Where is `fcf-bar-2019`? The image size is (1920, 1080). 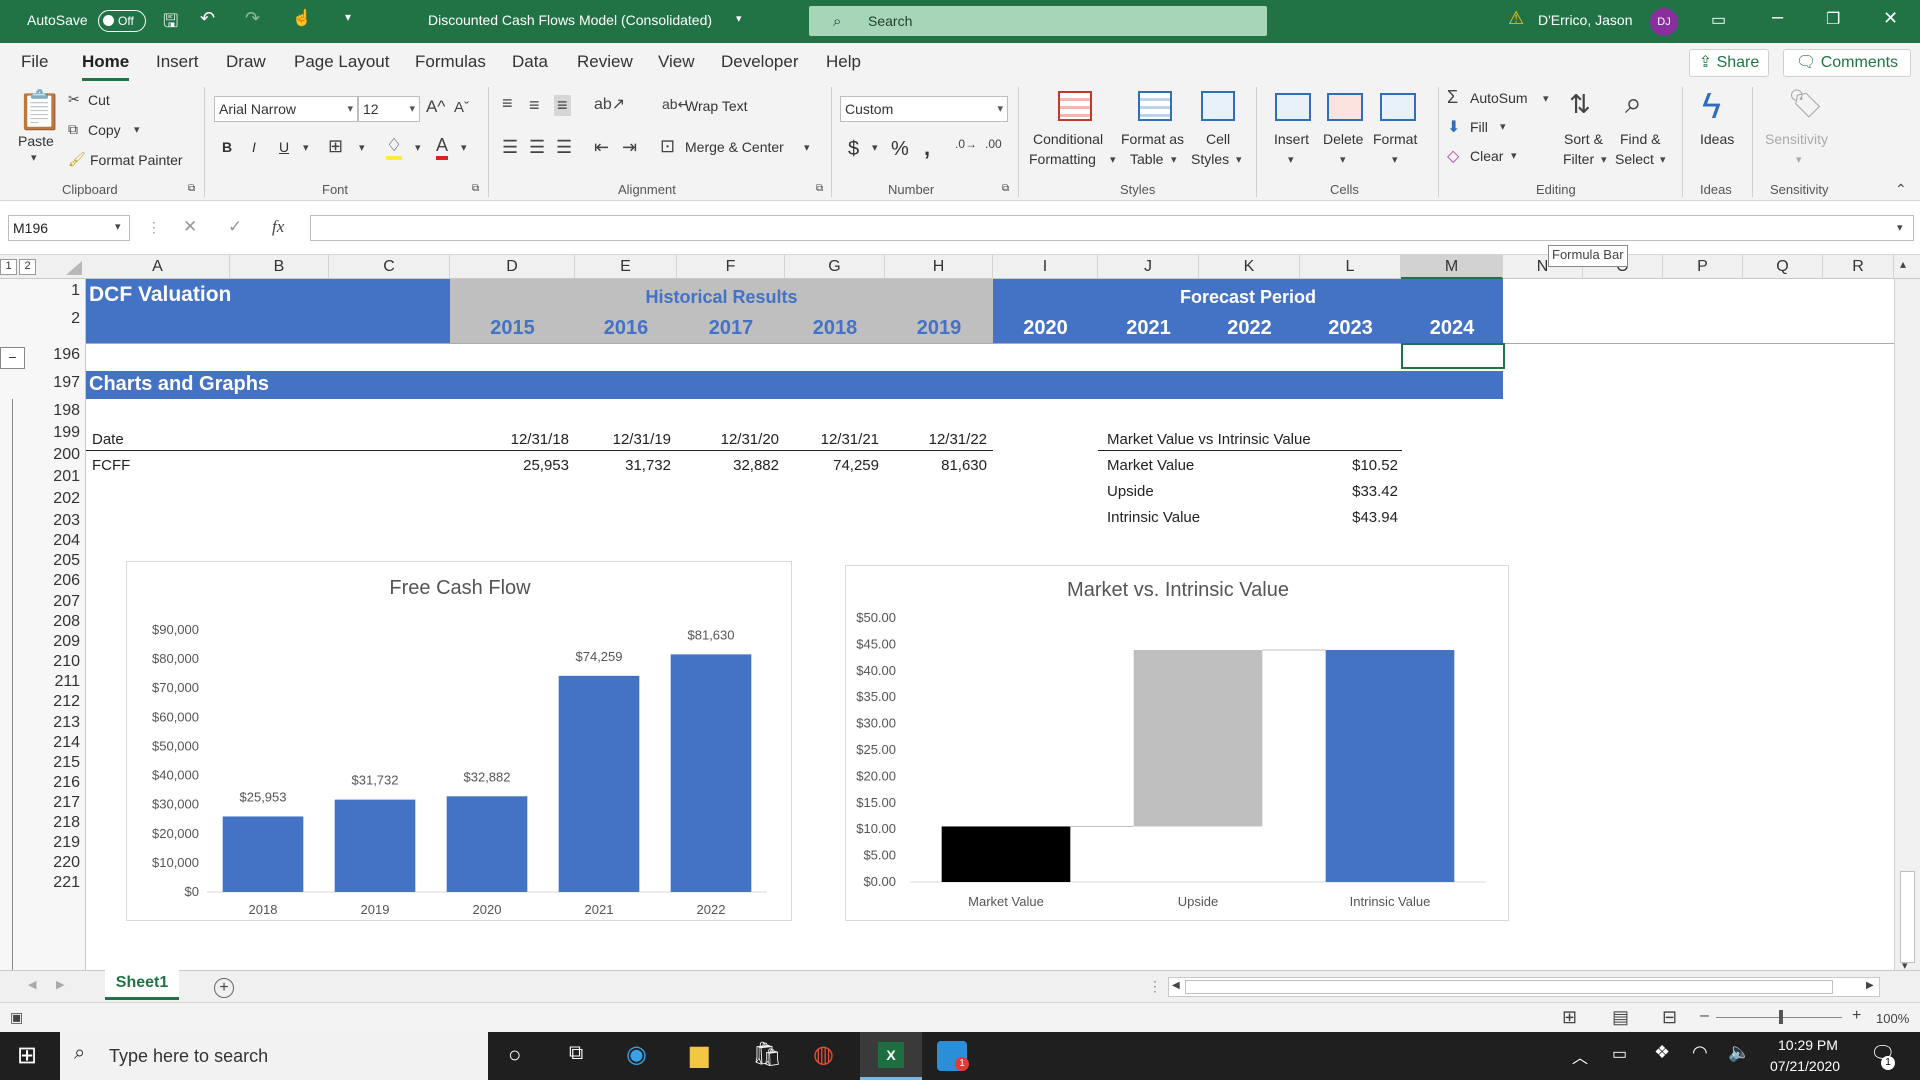 fcf-bar-2019 is located at coordinates (375, 845).